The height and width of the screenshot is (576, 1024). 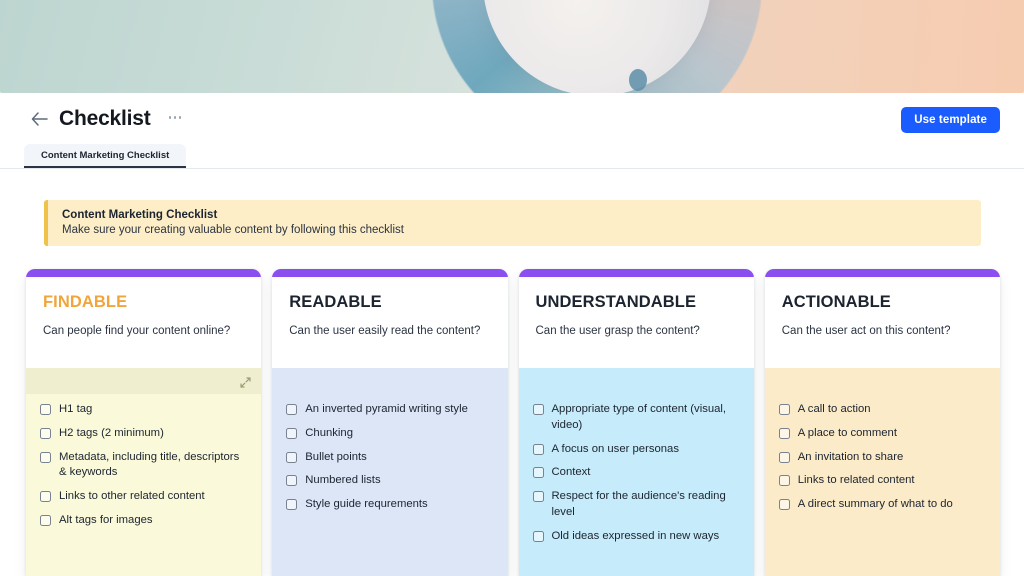 What do you see at coordinates (343, 480) in the screenshot?
I see `checklist-item-label: Numbered lists` at bounding box center [343, 480].